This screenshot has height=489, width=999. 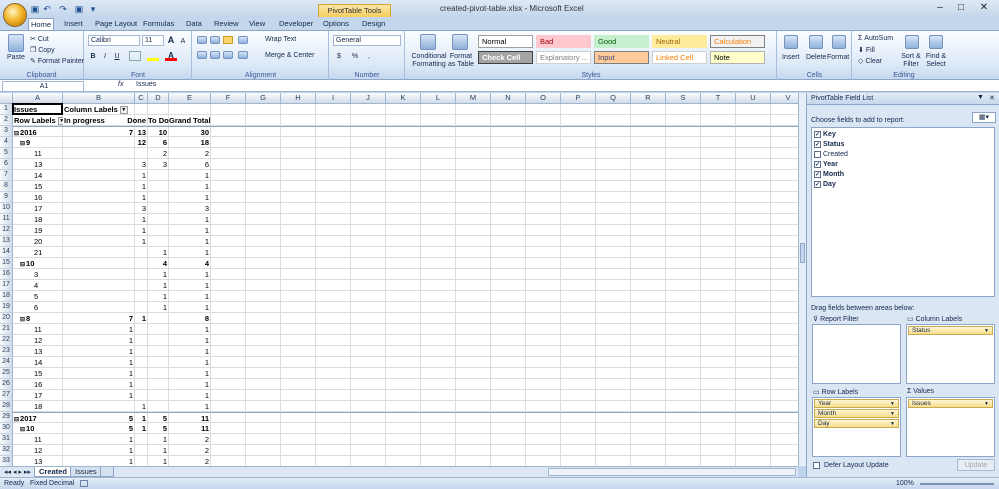 What do you see at coordinates (950, 427) in the screenshot?
I see `values-area: Issues ▼` at bounding box center [950, 427].